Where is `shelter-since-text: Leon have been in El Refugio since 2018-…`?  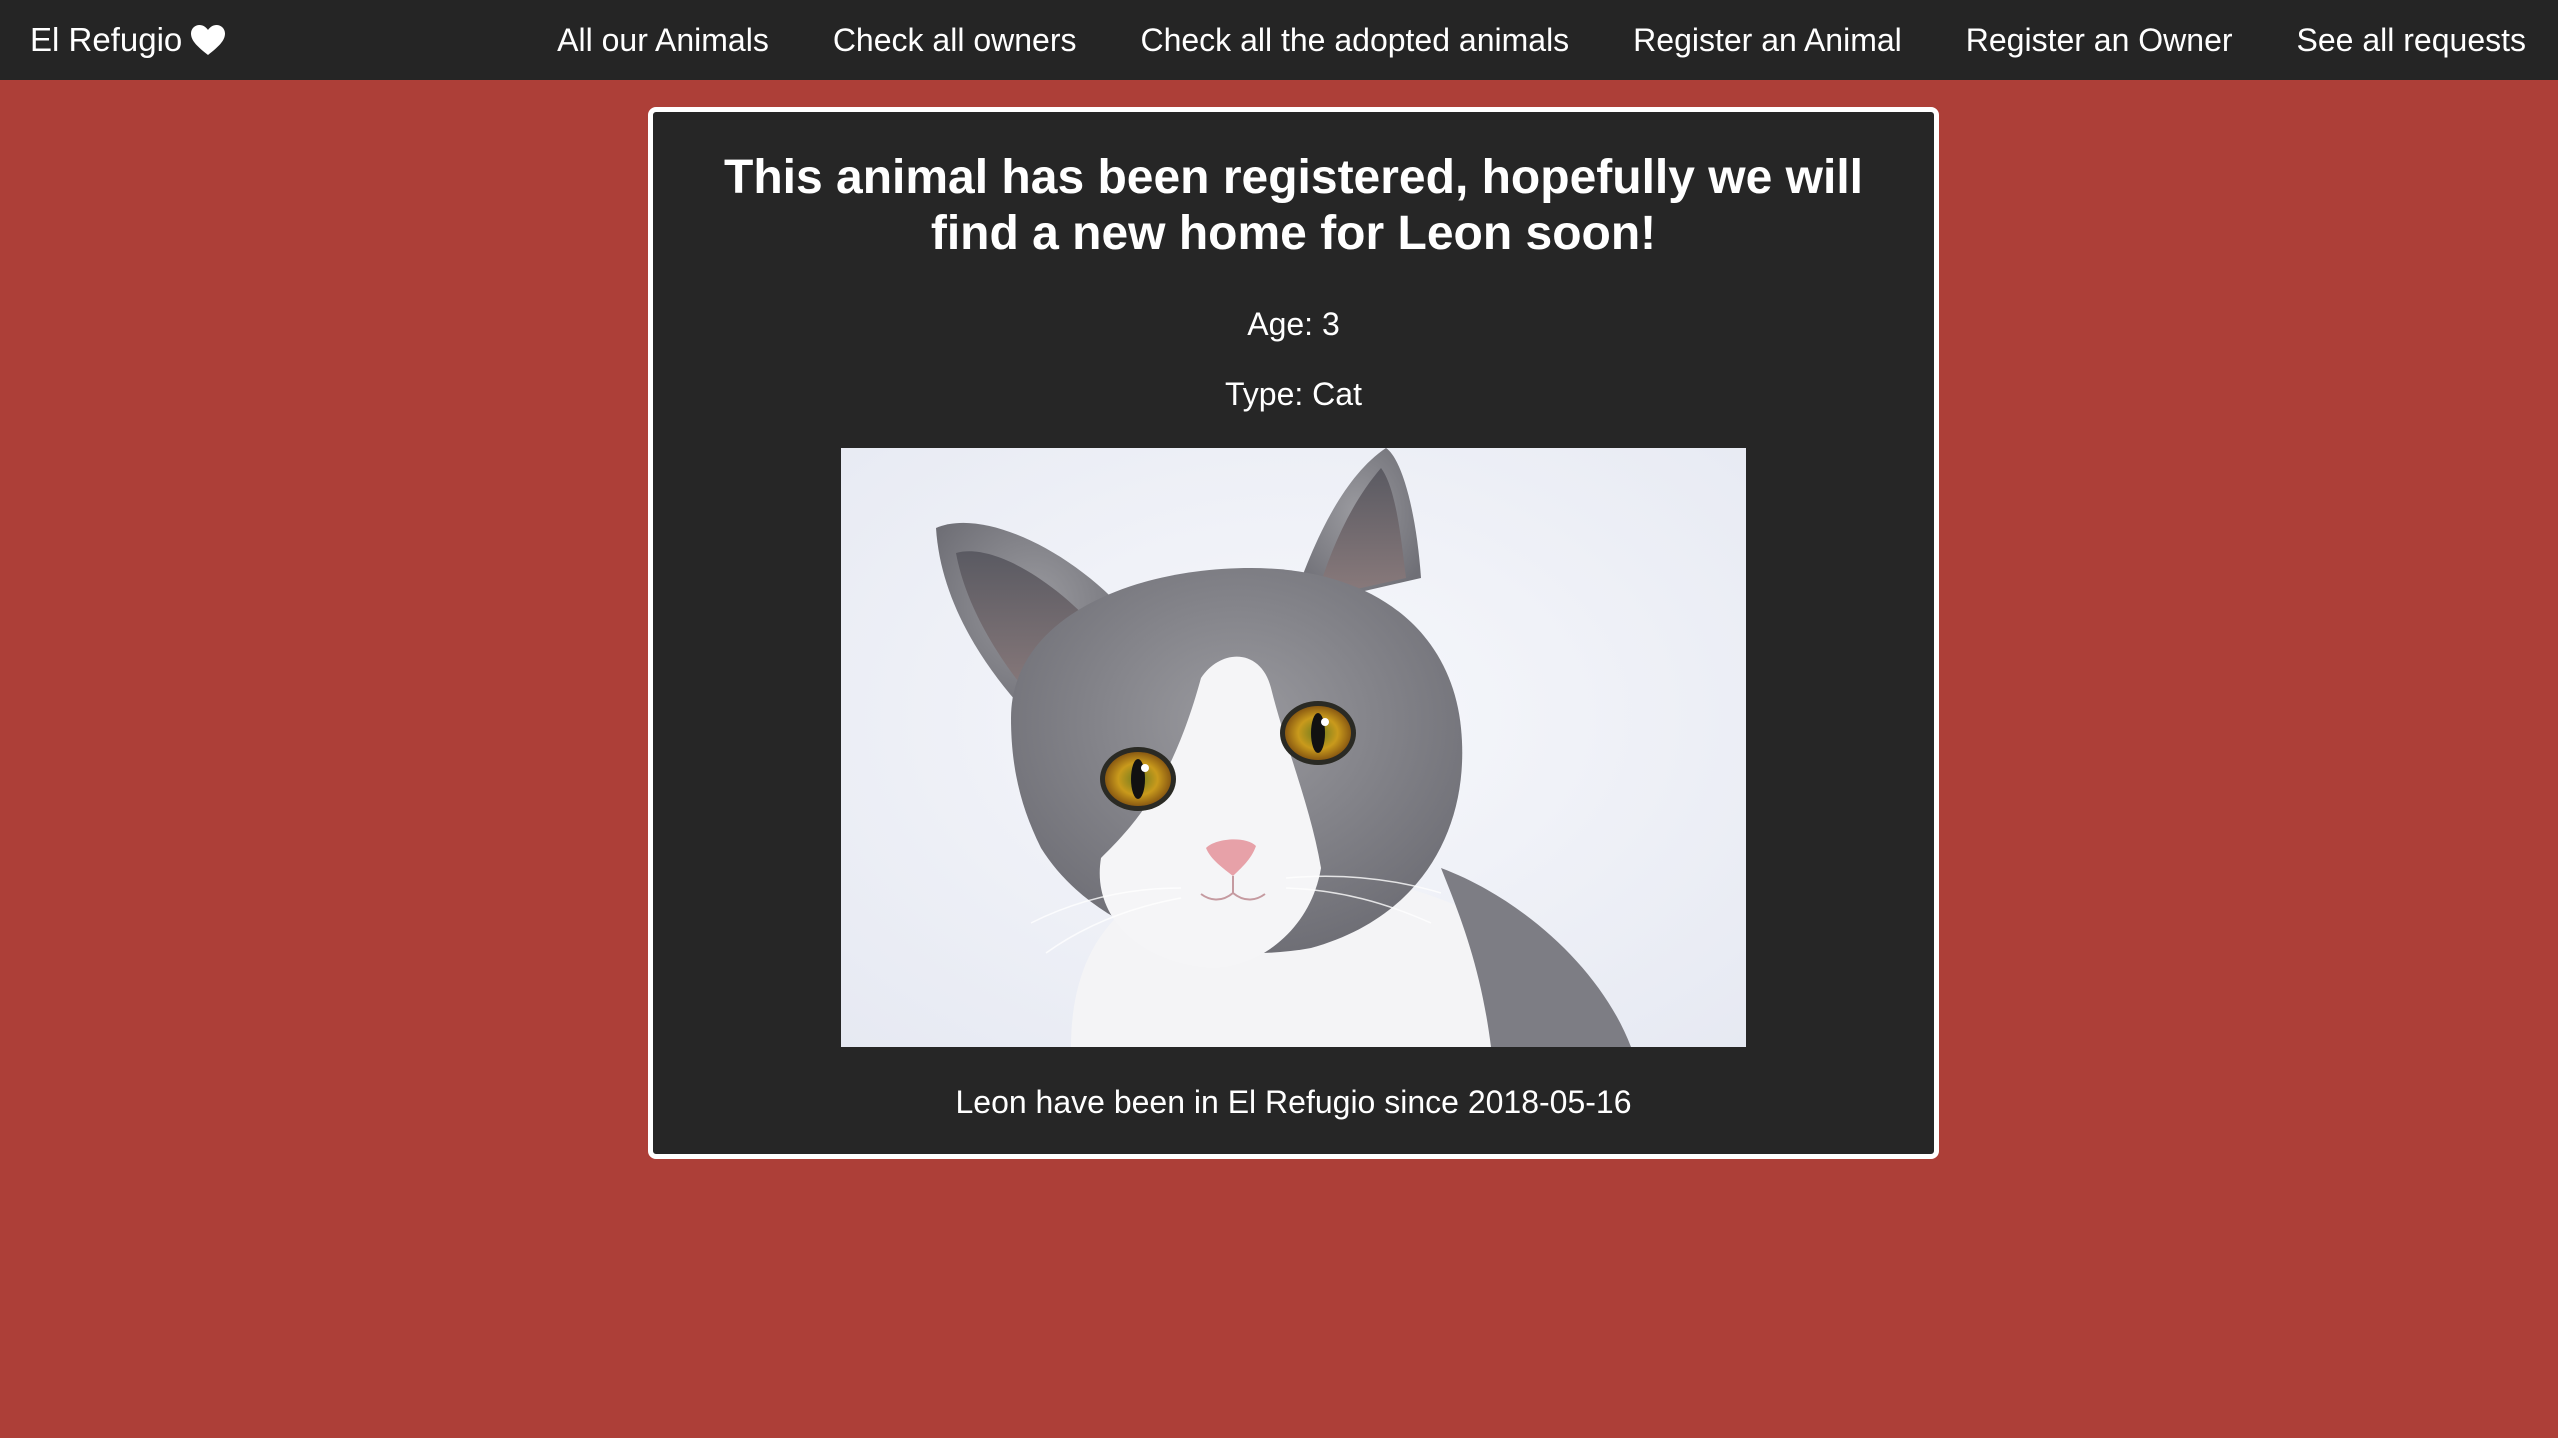
shelter-since-text: Leon have been in El Refugio since 2018-… is located at coordinates (1293, 1102).